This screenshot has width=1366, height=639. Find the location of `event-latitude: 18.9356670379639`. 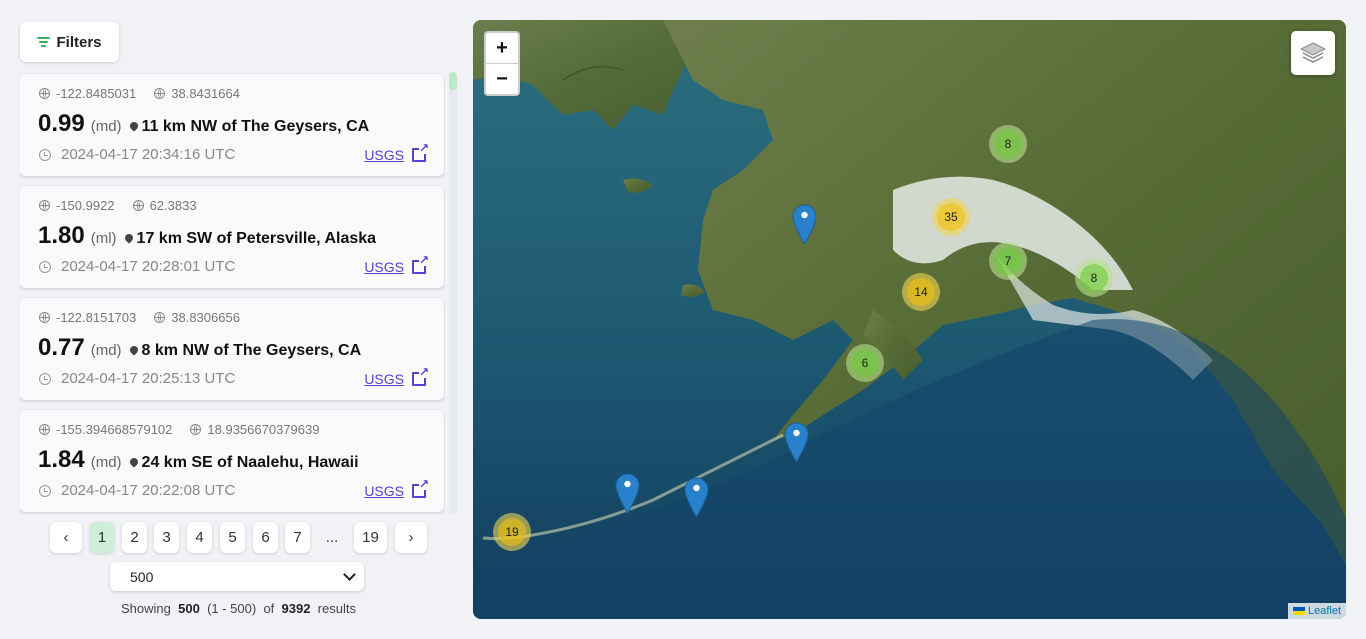

event-latitude: 18.9356670379639 is located at coordinates (263, 429).